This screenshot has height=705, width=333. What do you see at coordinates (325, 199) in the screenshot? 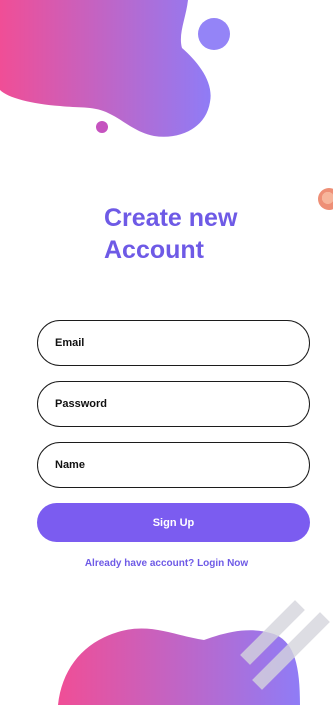
I see `decorative-dot` at bounding box center [325, 199].